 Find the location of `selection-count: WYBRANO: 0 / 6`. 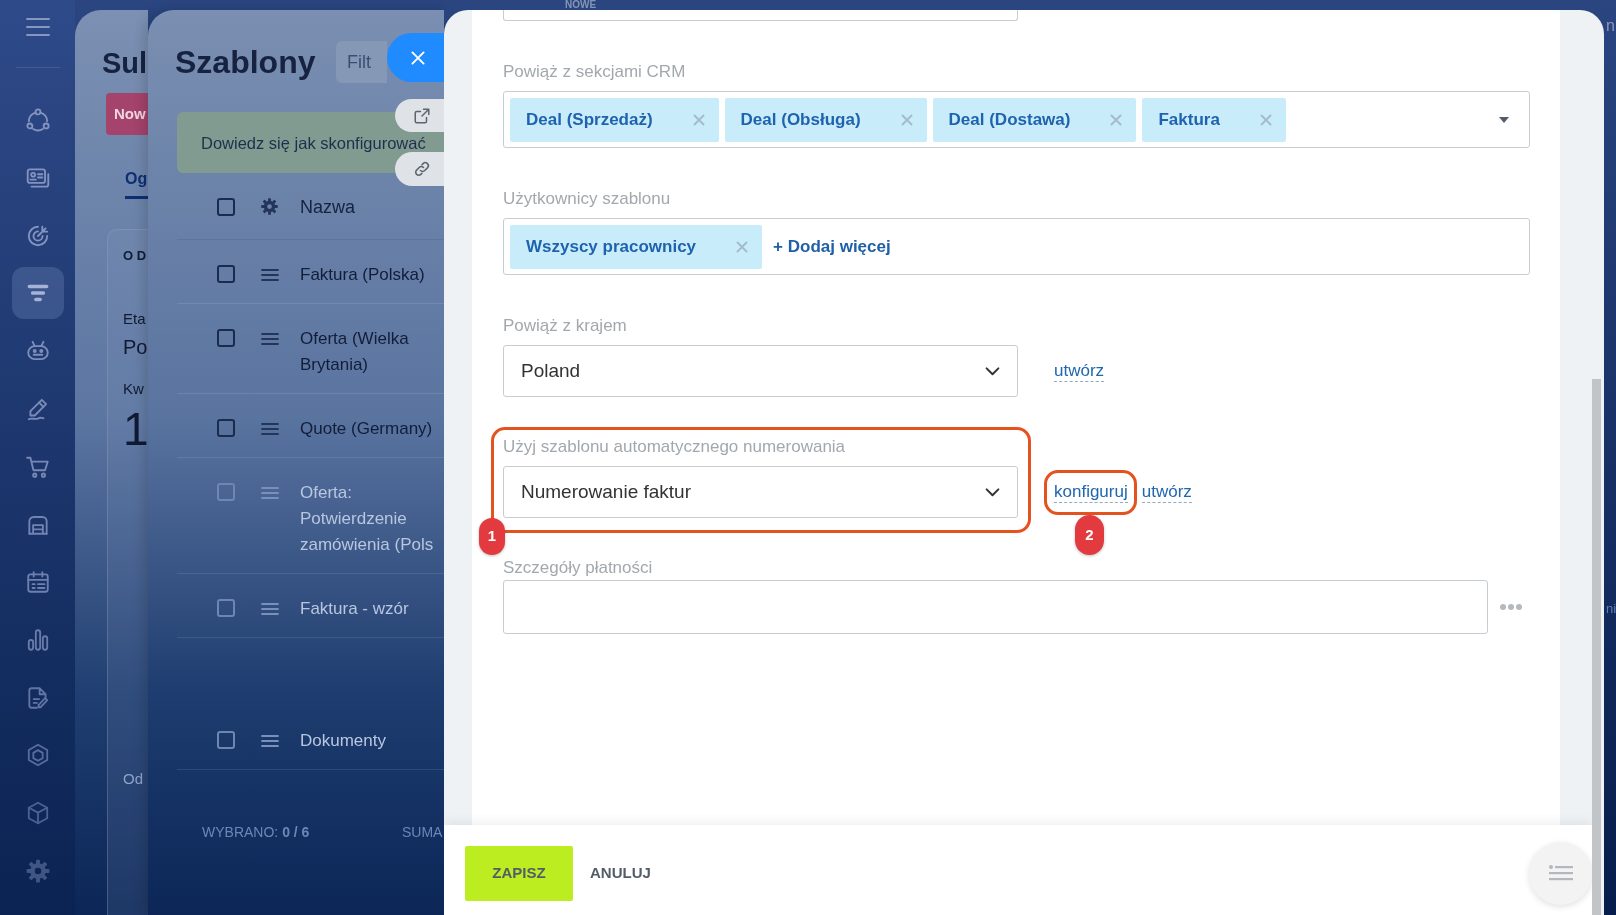

selection-count: WYBRANO: 0 / 6 is located at coordinates (256, 832).